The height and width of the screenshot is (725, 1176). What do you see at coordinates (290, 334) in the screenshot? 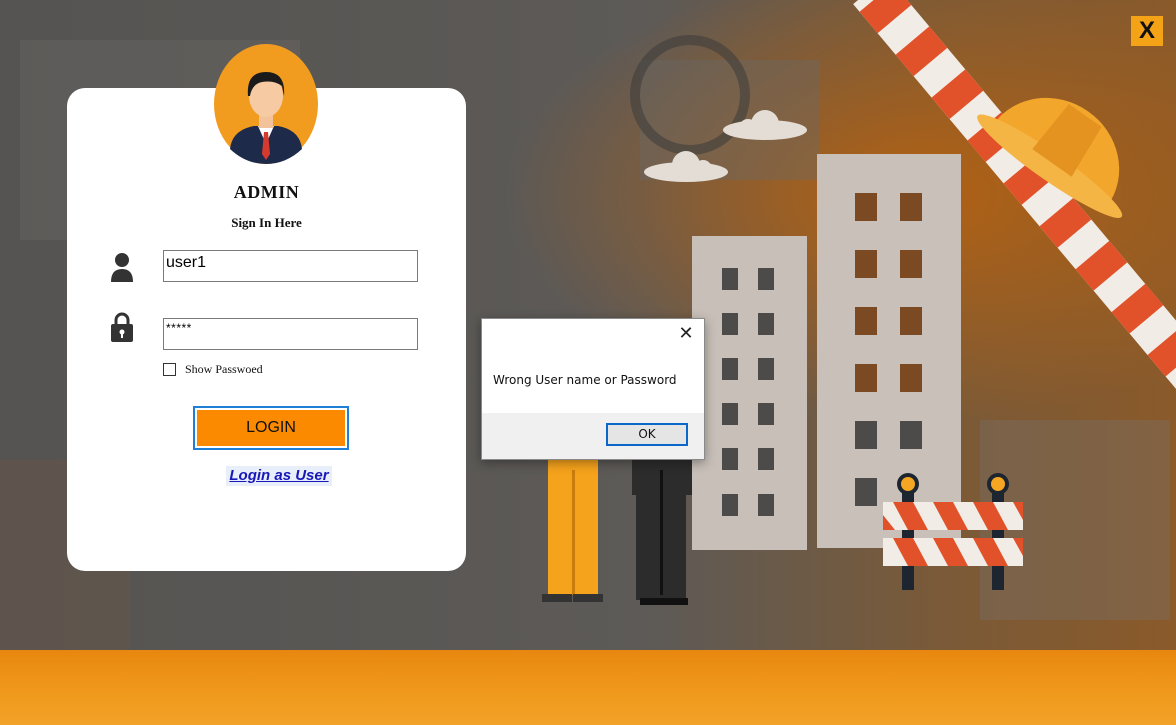
I see `password-field: *****` at bounding box center [290, 334].